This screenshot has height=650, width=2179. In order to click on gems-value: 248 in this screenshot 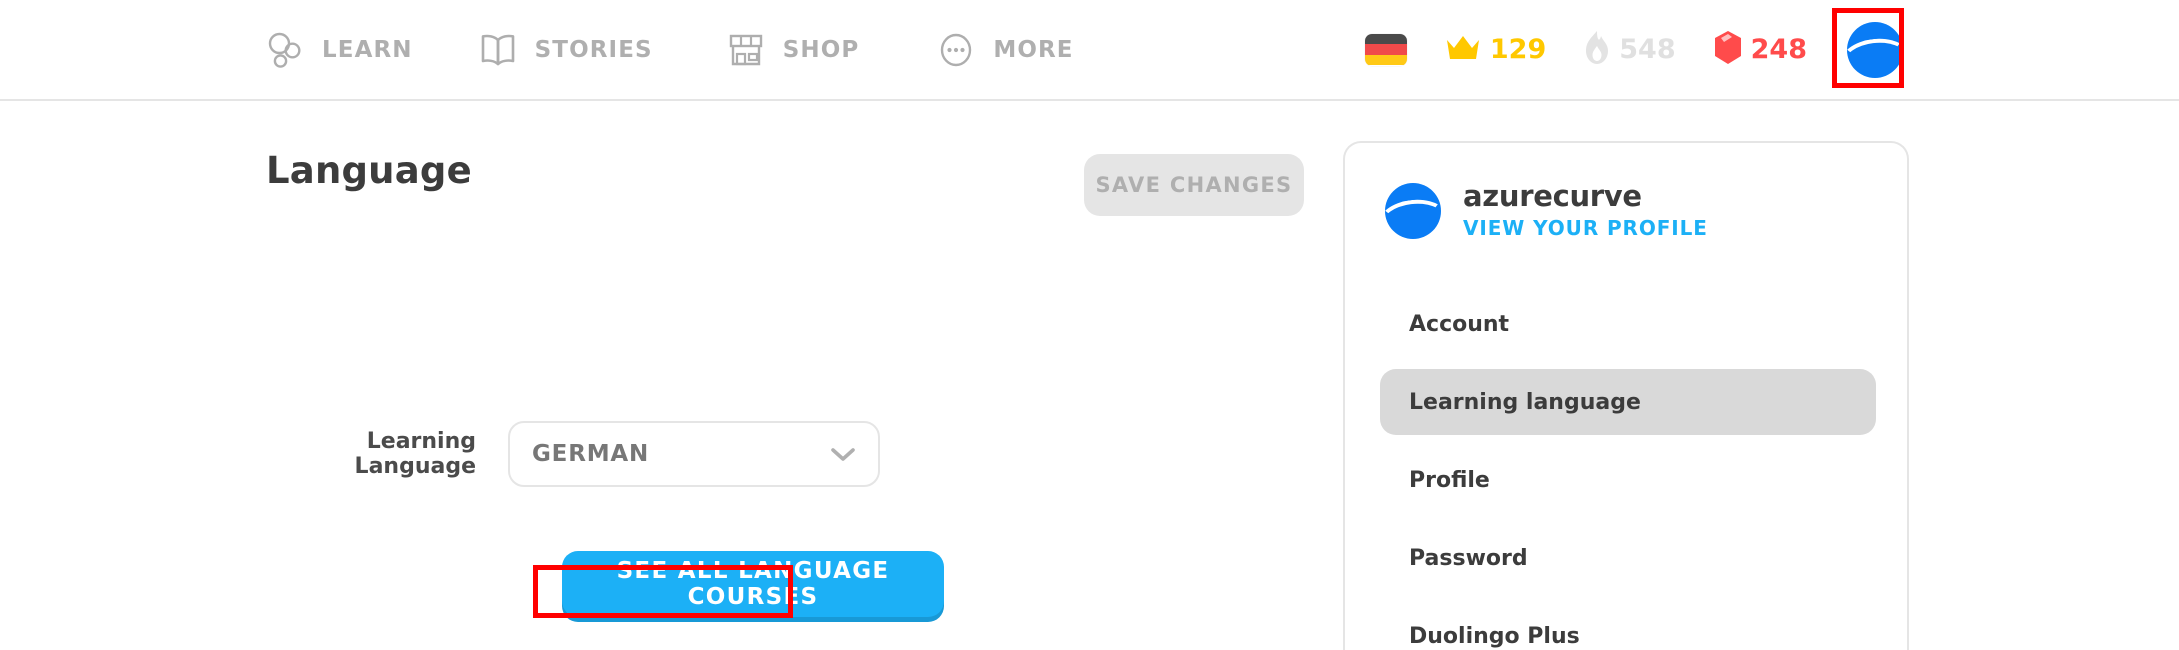, I will do `click(1778, 49)`.